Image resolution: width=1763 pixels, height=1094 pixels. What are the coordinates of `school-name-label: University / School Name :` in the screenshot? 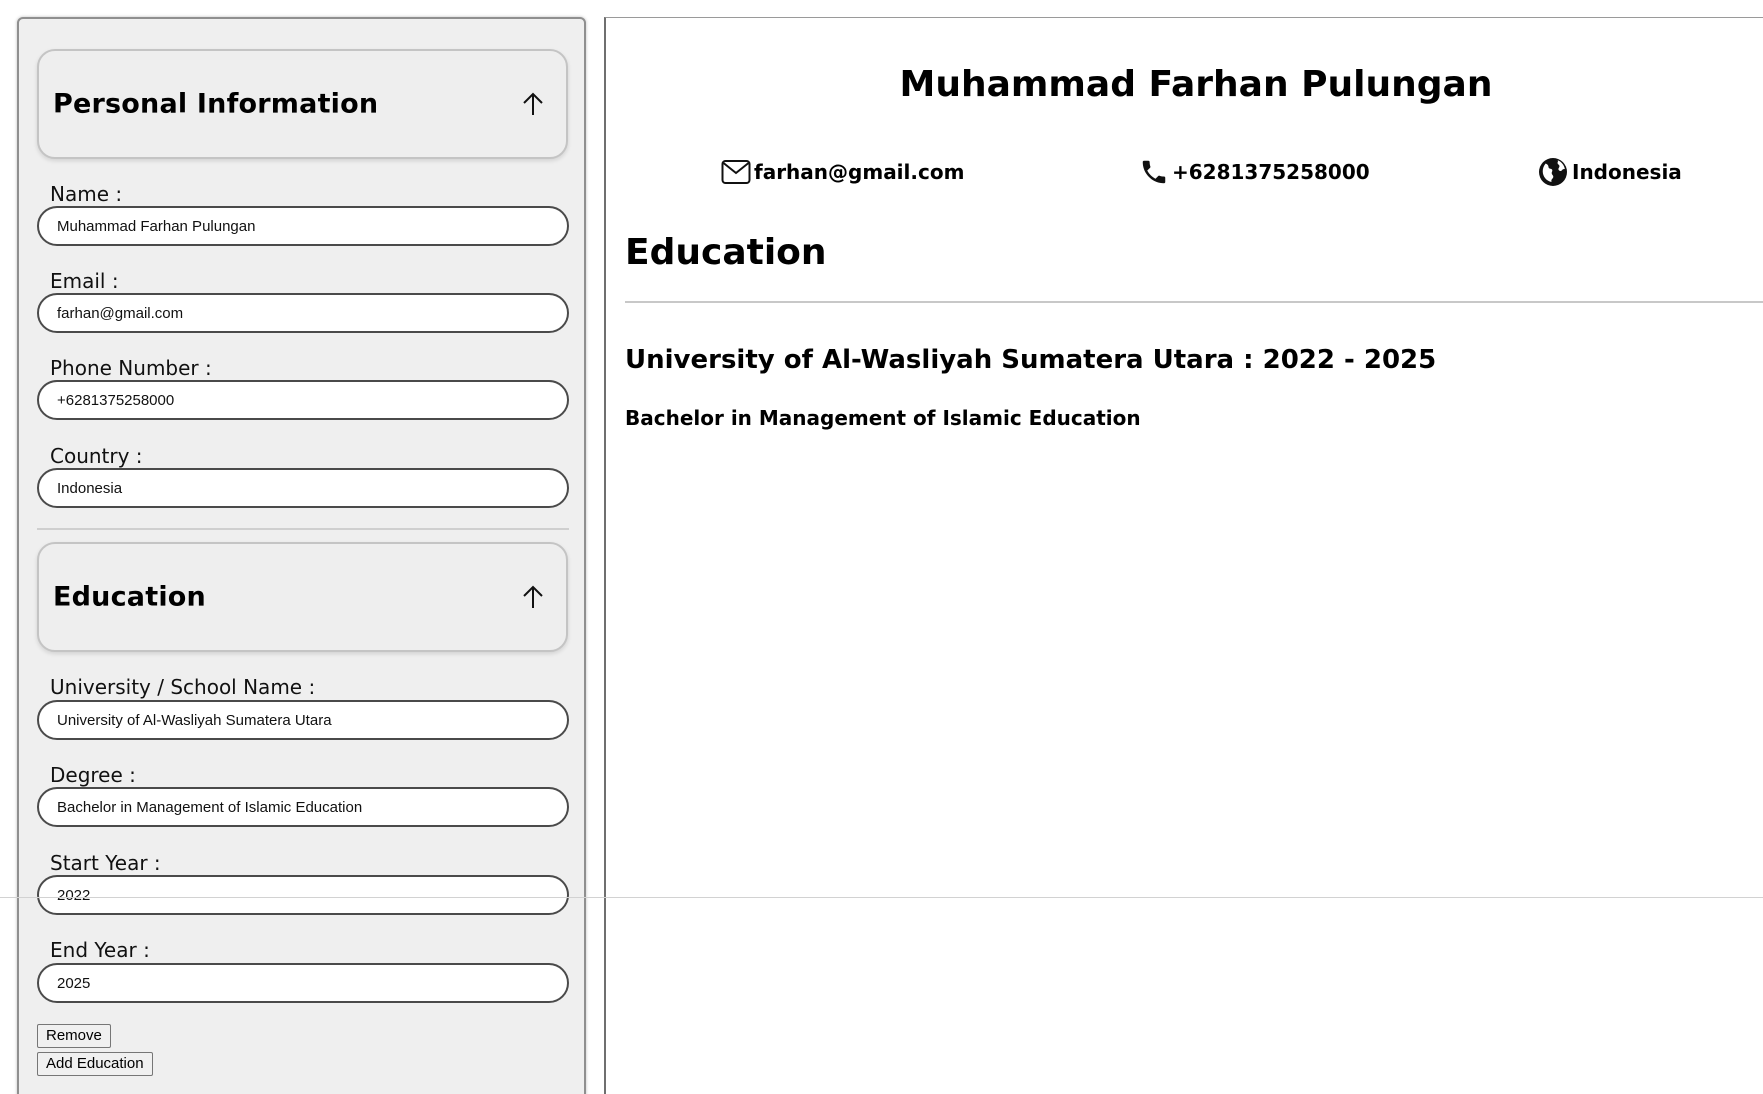 It's located at (183, 687).